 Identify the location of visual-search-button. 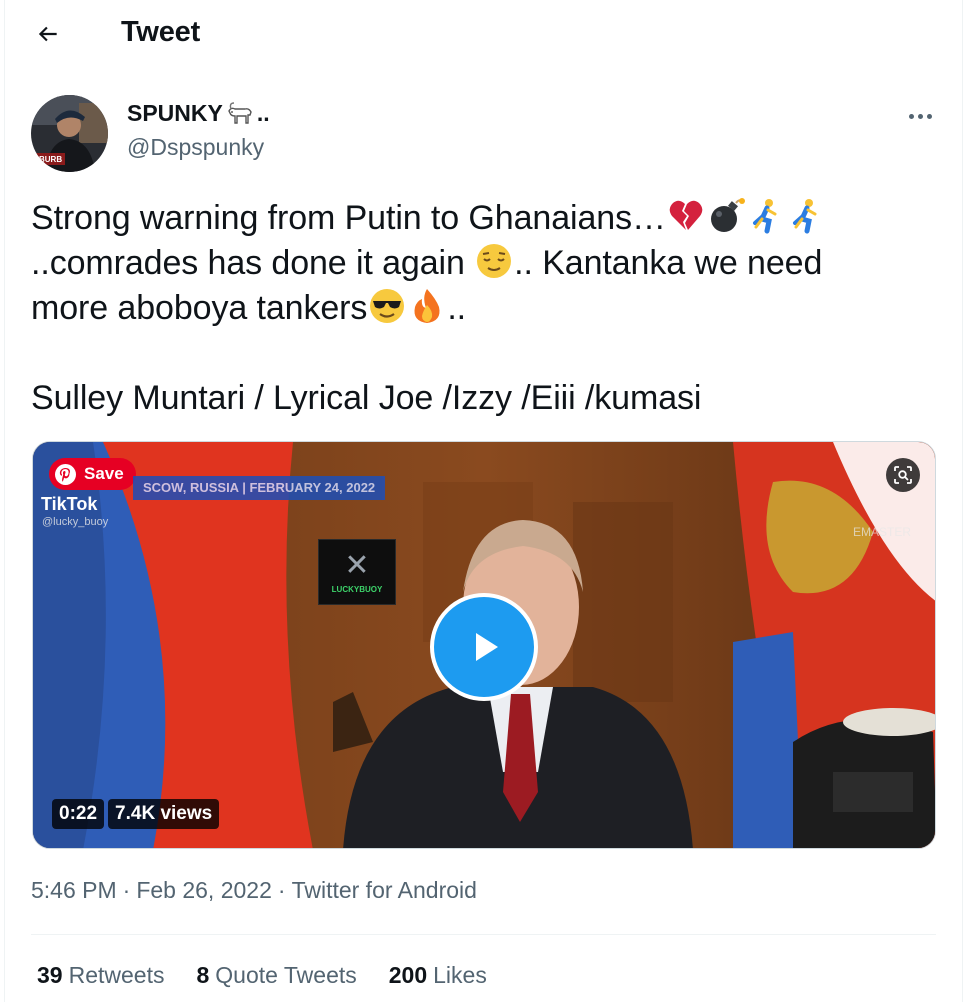
(903, 475).